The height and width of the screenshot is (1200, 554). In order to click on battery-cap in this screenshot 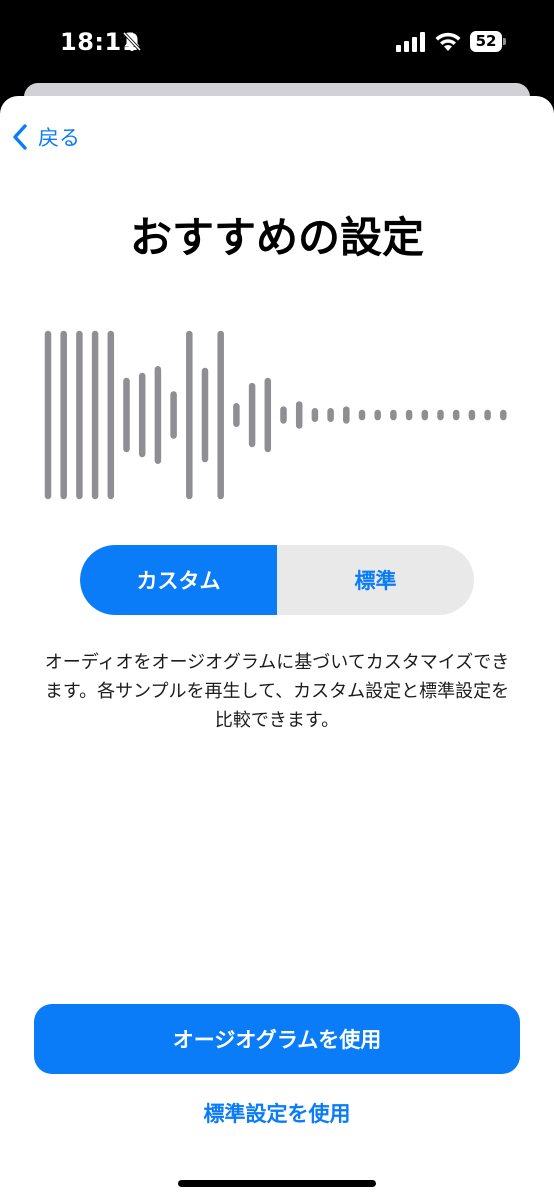, I will do `click(504, 41)`.